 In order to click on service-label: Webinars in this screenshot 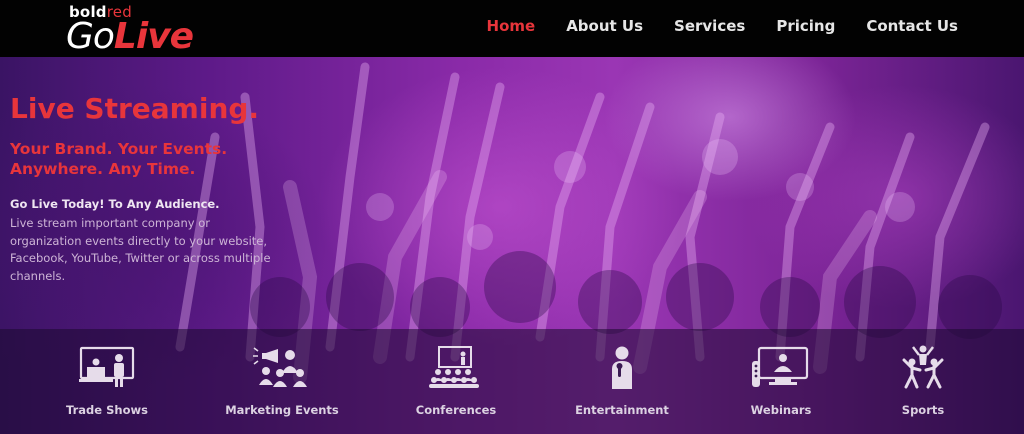, I will do `click(781, 410)`.